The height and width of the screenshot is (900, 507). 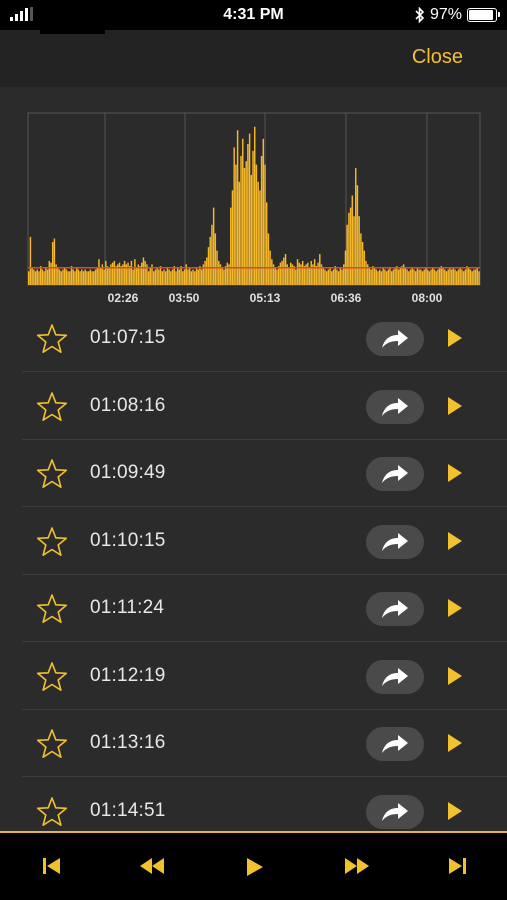 I want to click on skip-to-start-icon, so click(x=52, y=866).